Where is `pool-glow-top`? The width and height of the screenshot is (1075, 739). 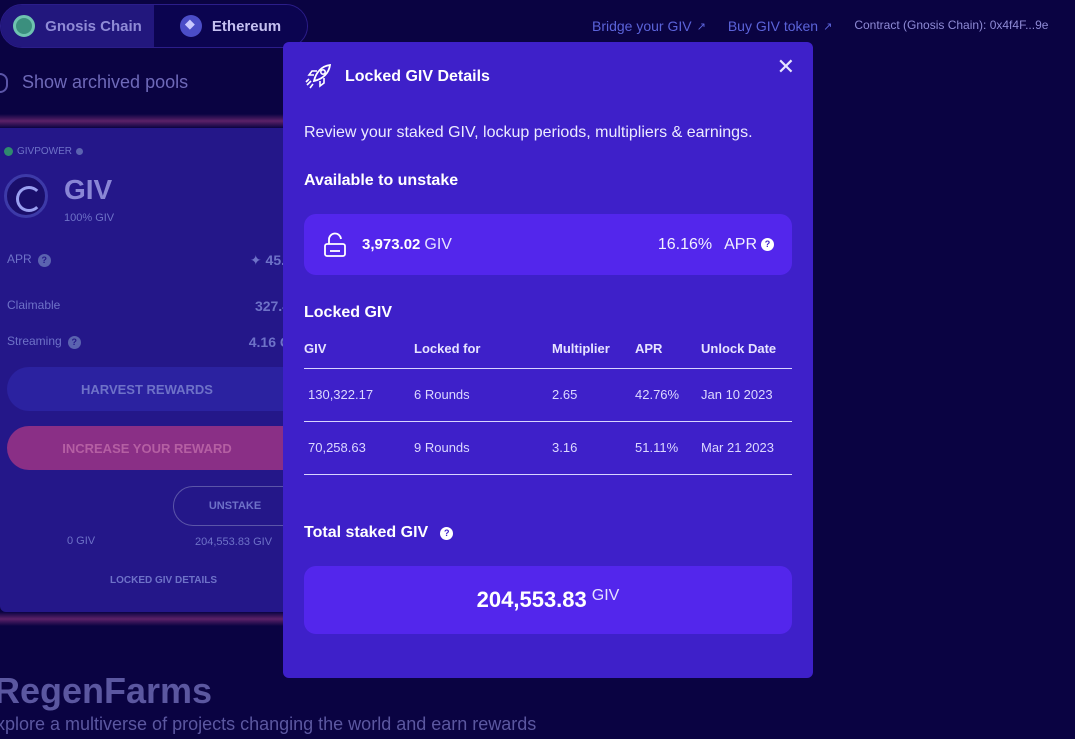 pool-glow-top is located at coordinates (150, 121).